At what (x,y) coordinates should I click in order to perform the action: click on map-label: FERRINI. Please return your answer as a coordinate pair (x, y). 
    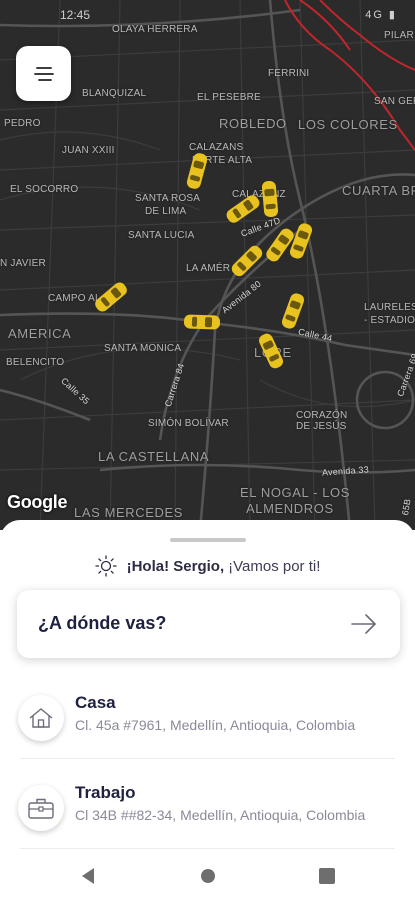
    Looking at the image, I should click on (289, 73).